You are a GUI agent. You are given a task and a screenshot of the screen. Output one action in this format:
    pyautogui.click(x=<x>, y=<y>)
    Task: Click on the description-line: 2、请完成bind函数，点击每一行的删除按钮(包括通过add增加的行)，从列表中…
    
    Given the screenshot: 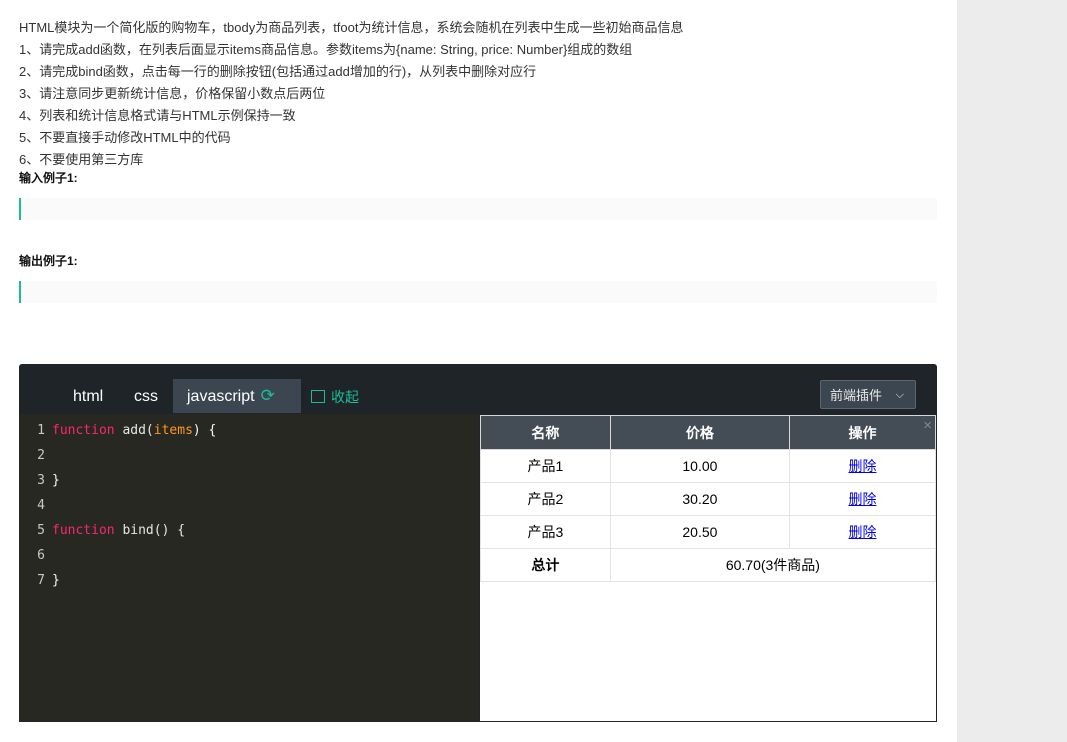 What is the action you would take?
    pyautogui.click(x=278, y=71)
    